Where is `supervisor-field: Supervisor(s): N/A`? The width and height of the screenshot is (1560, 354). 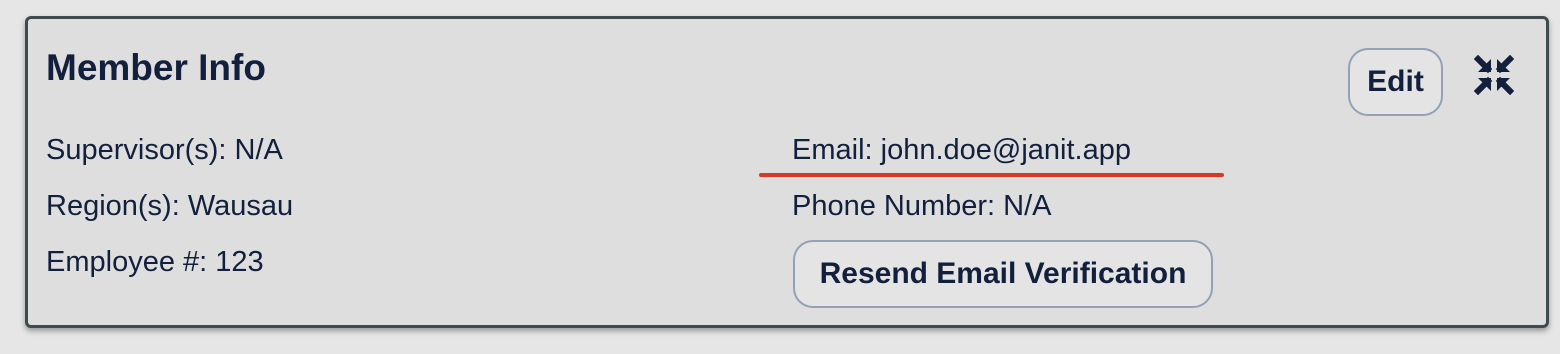 supervisor-field: Supervisor(s): N/A is located at coordinates (164, 150).